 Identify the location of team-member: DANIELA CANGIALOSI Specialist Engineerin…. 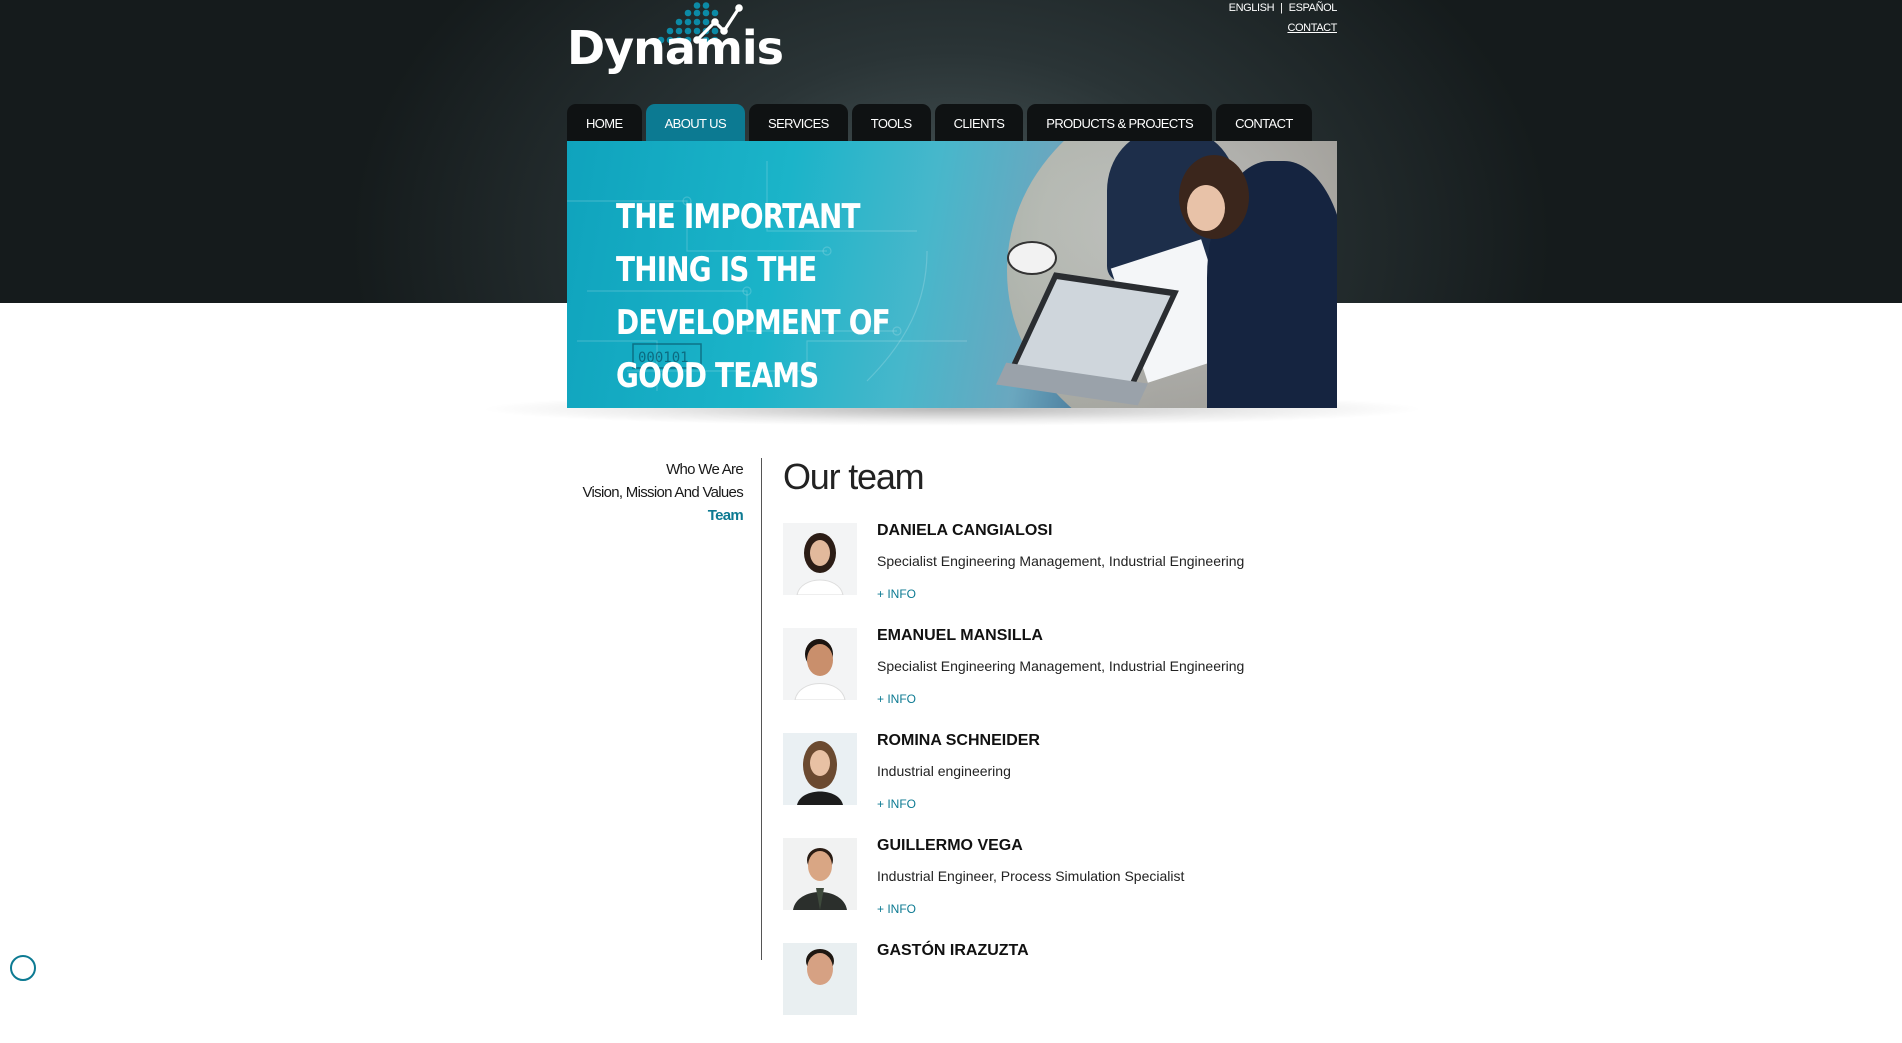
(1060, 572).